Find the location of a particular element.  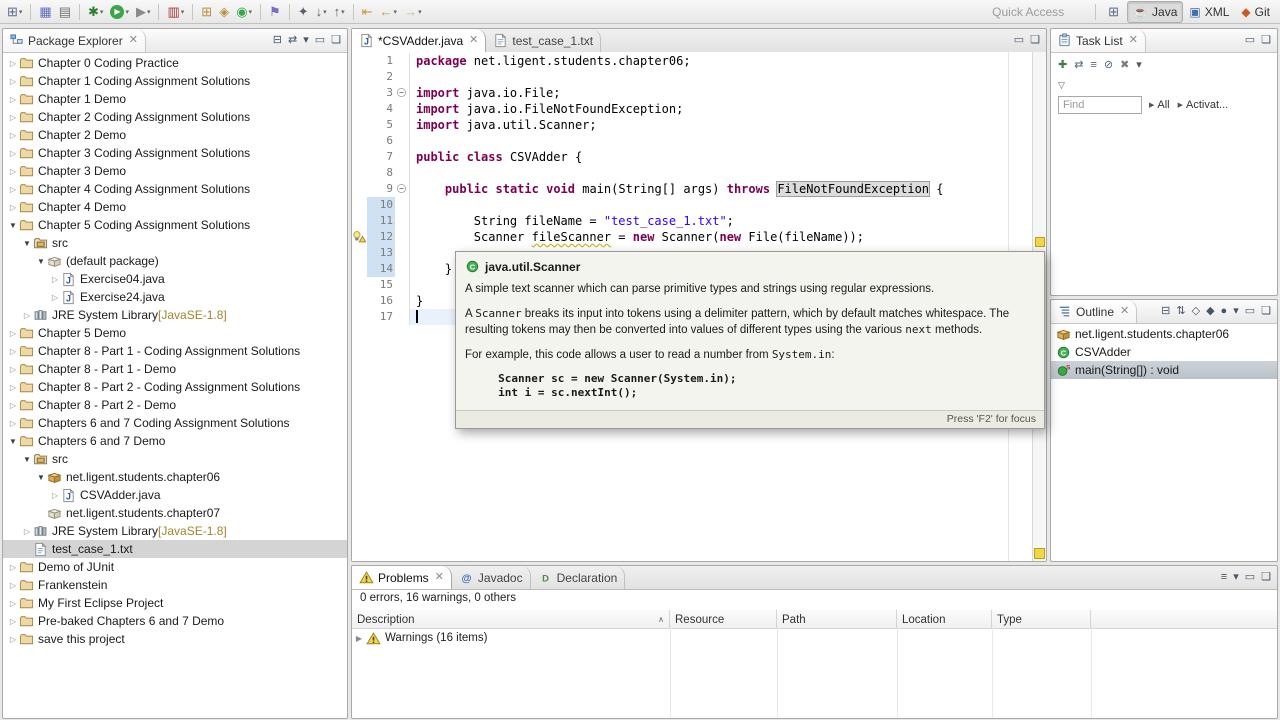

problems-tab-javadoc: @ Javadoc is located at coordinates (491, 577).